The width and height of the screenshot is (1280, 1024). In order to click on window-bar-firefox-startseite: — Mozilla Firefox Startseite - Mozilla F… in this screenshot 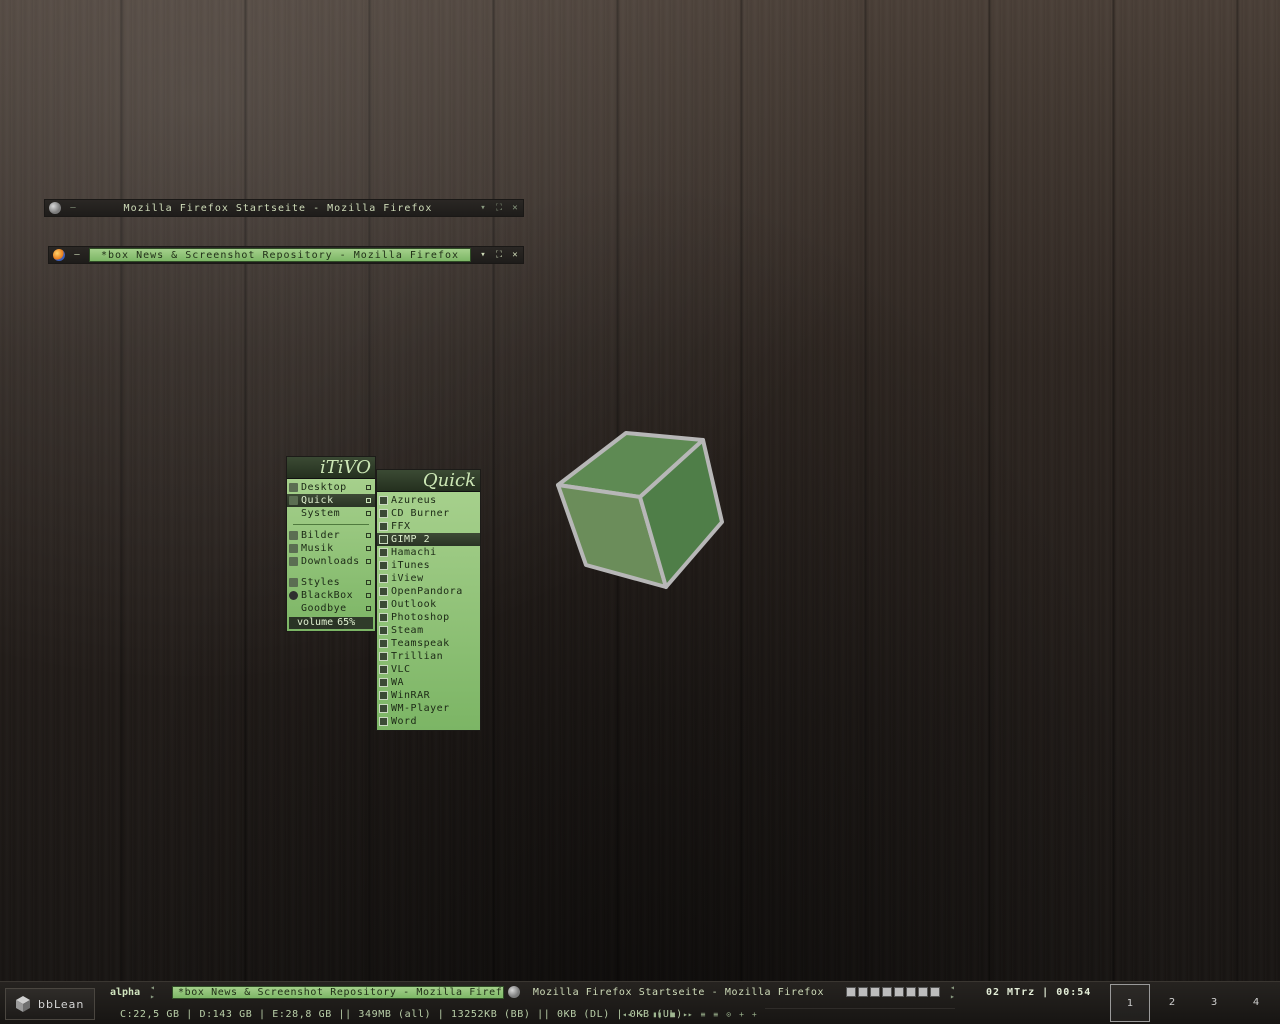, I will do `click(284, 208)`.